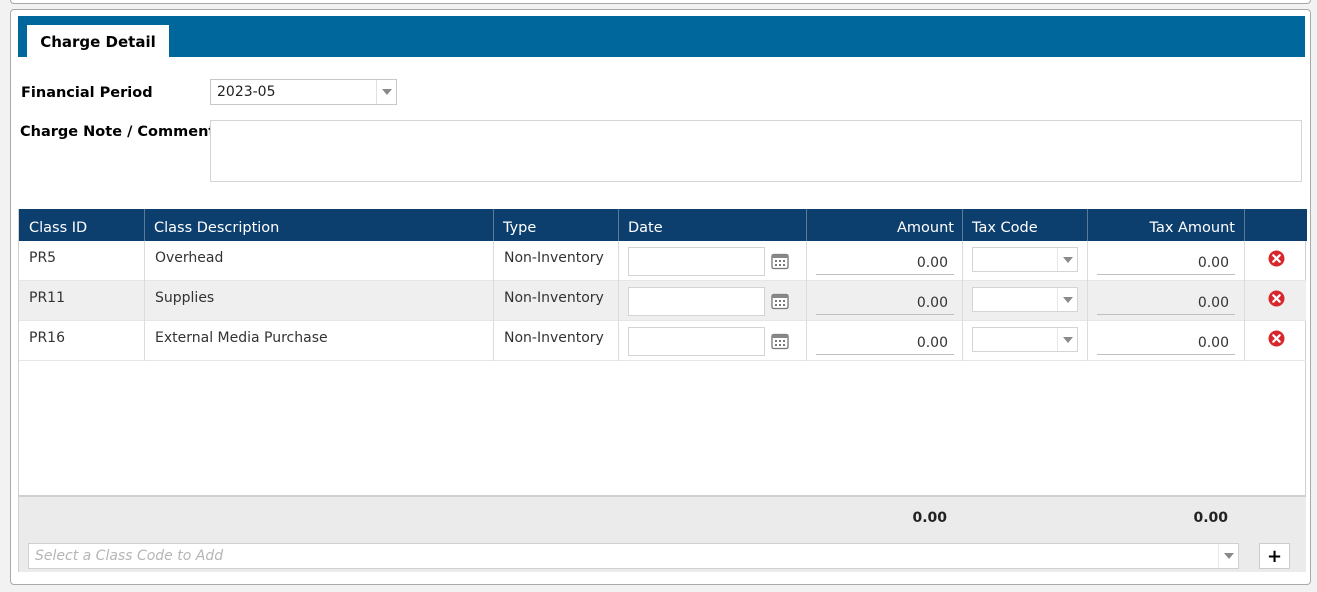  I want to click on tab-bar: Charge Detail, so click(661, 36).